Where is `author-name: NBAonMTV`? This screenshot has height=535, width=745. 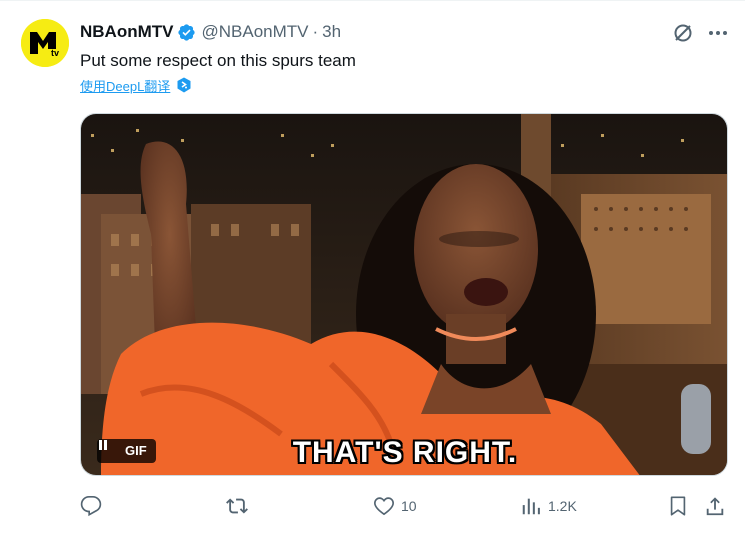 author-name: NBAonMTV is located at coordinates (126, 32).